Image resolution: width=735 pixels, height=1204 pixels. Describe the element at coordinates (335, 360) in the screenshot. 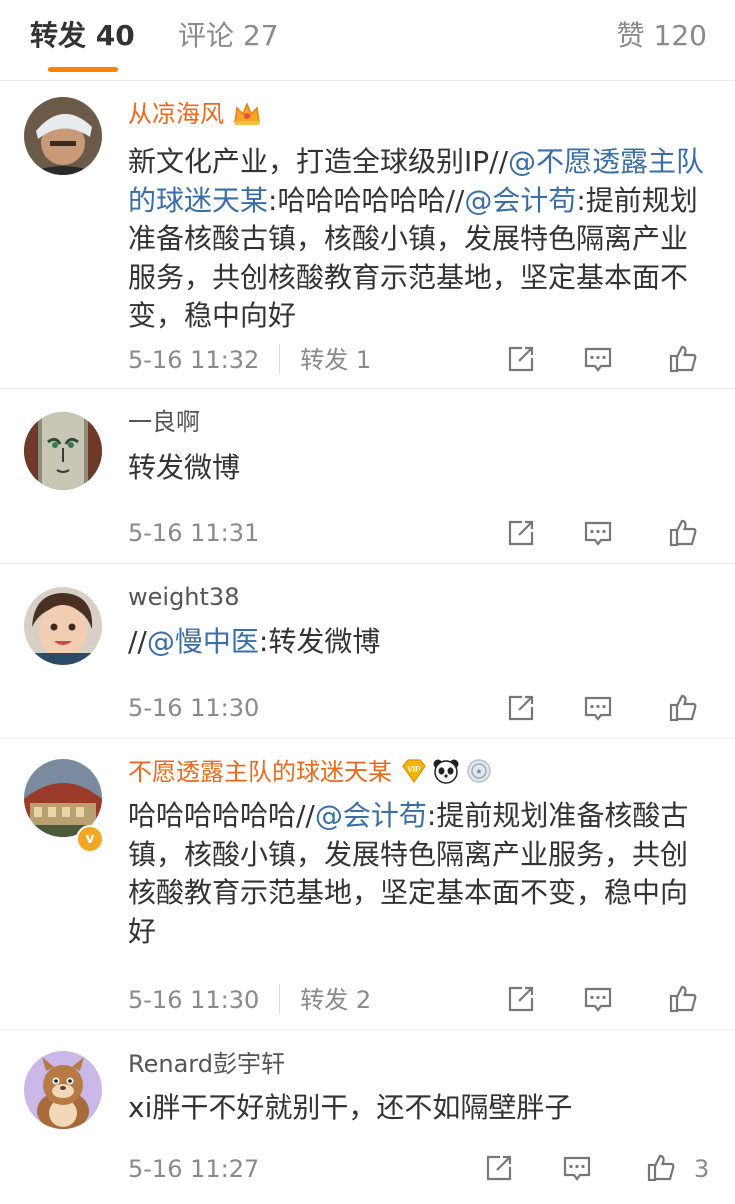

I see `repost-count: 转发 1` at that location.